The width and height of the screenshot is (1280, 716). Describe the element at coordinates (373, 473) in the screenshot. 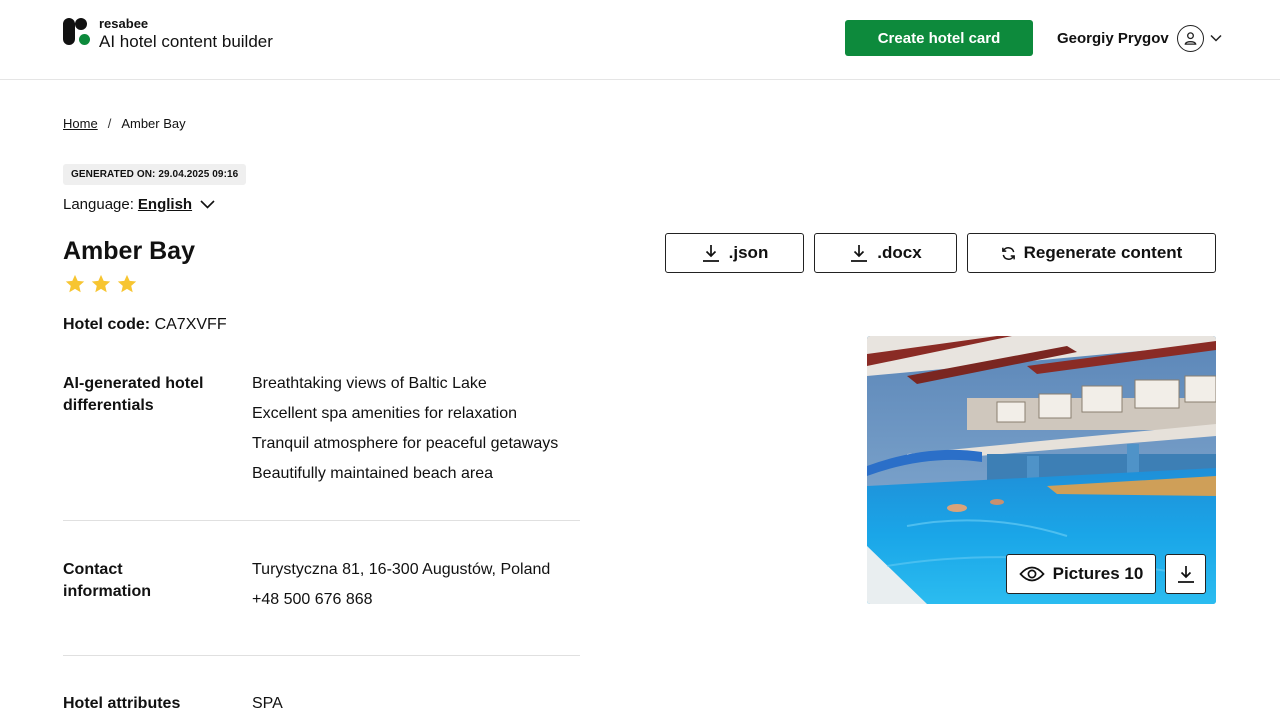

I see `list-item: Beautifully maintained beach area` at that location.